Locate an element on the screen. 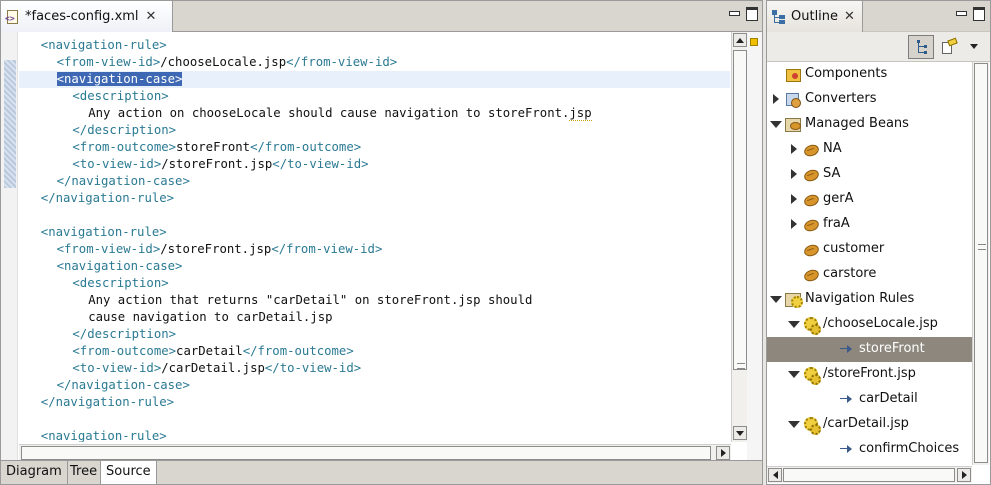 The width and height of the screenshot is (991, 485). xml-tag: </description> is located at coordinates (124, 130).